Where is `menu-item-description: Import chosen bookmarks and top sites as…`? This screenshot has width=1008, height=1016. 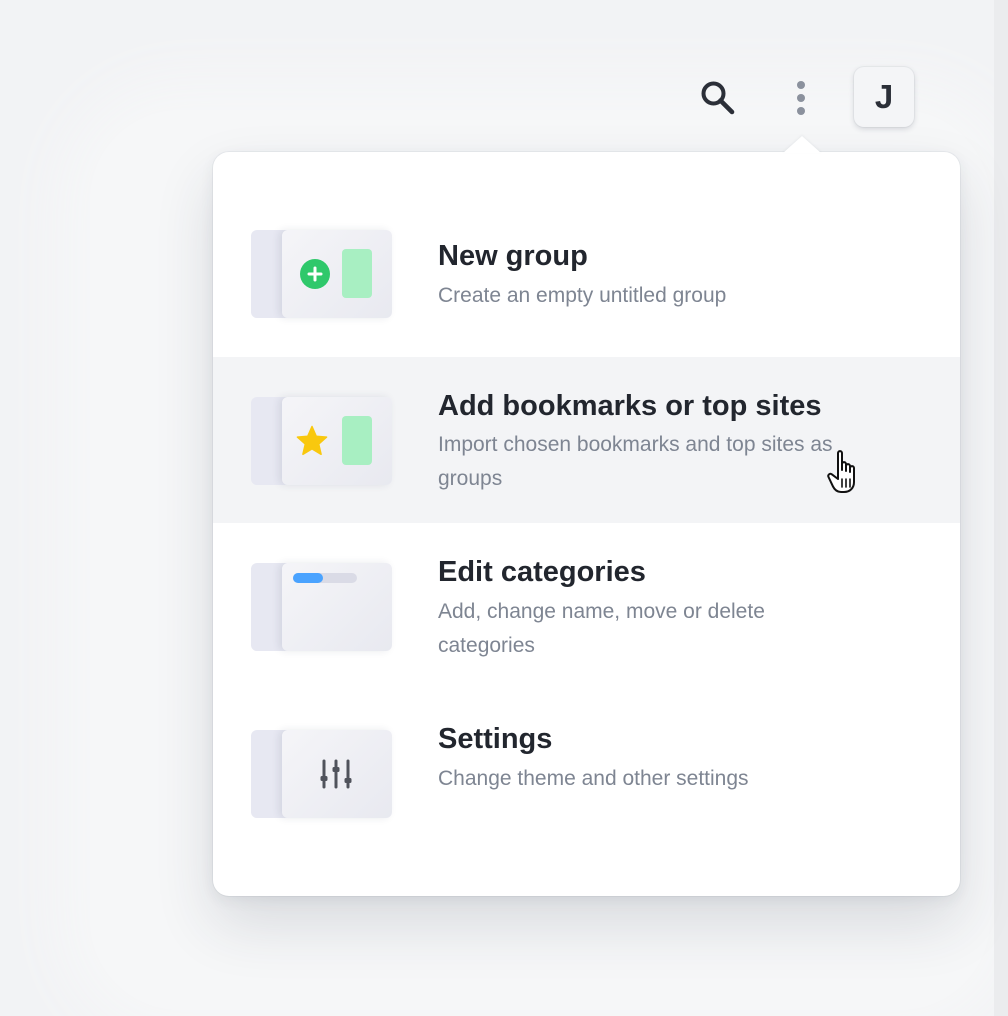 menu-item-description: Import chosen bookmarks and top sites as… is located at coordinates (635, 461).